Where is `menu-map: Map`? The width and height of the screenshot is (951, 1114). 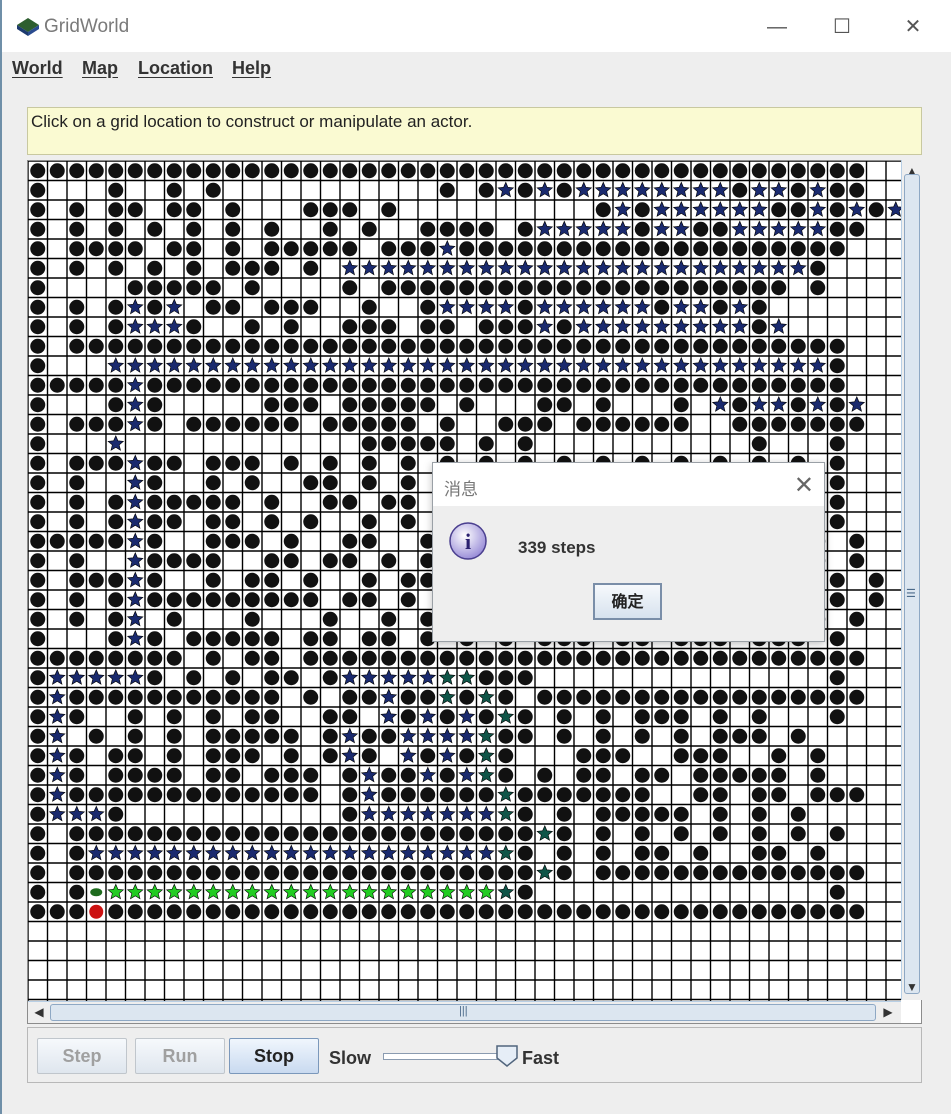
menu-map: Map is located at coordinates (100, 68).